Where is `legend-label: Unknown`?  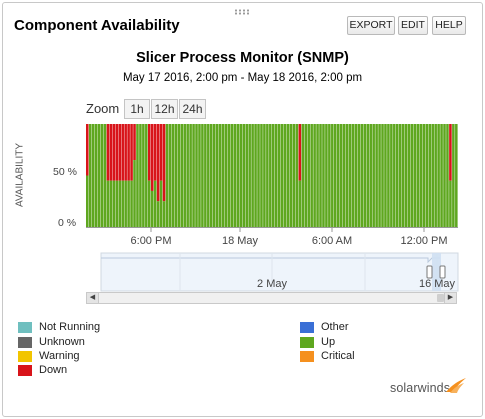
legend-label: Unknown is located at coordinates (62, 342).